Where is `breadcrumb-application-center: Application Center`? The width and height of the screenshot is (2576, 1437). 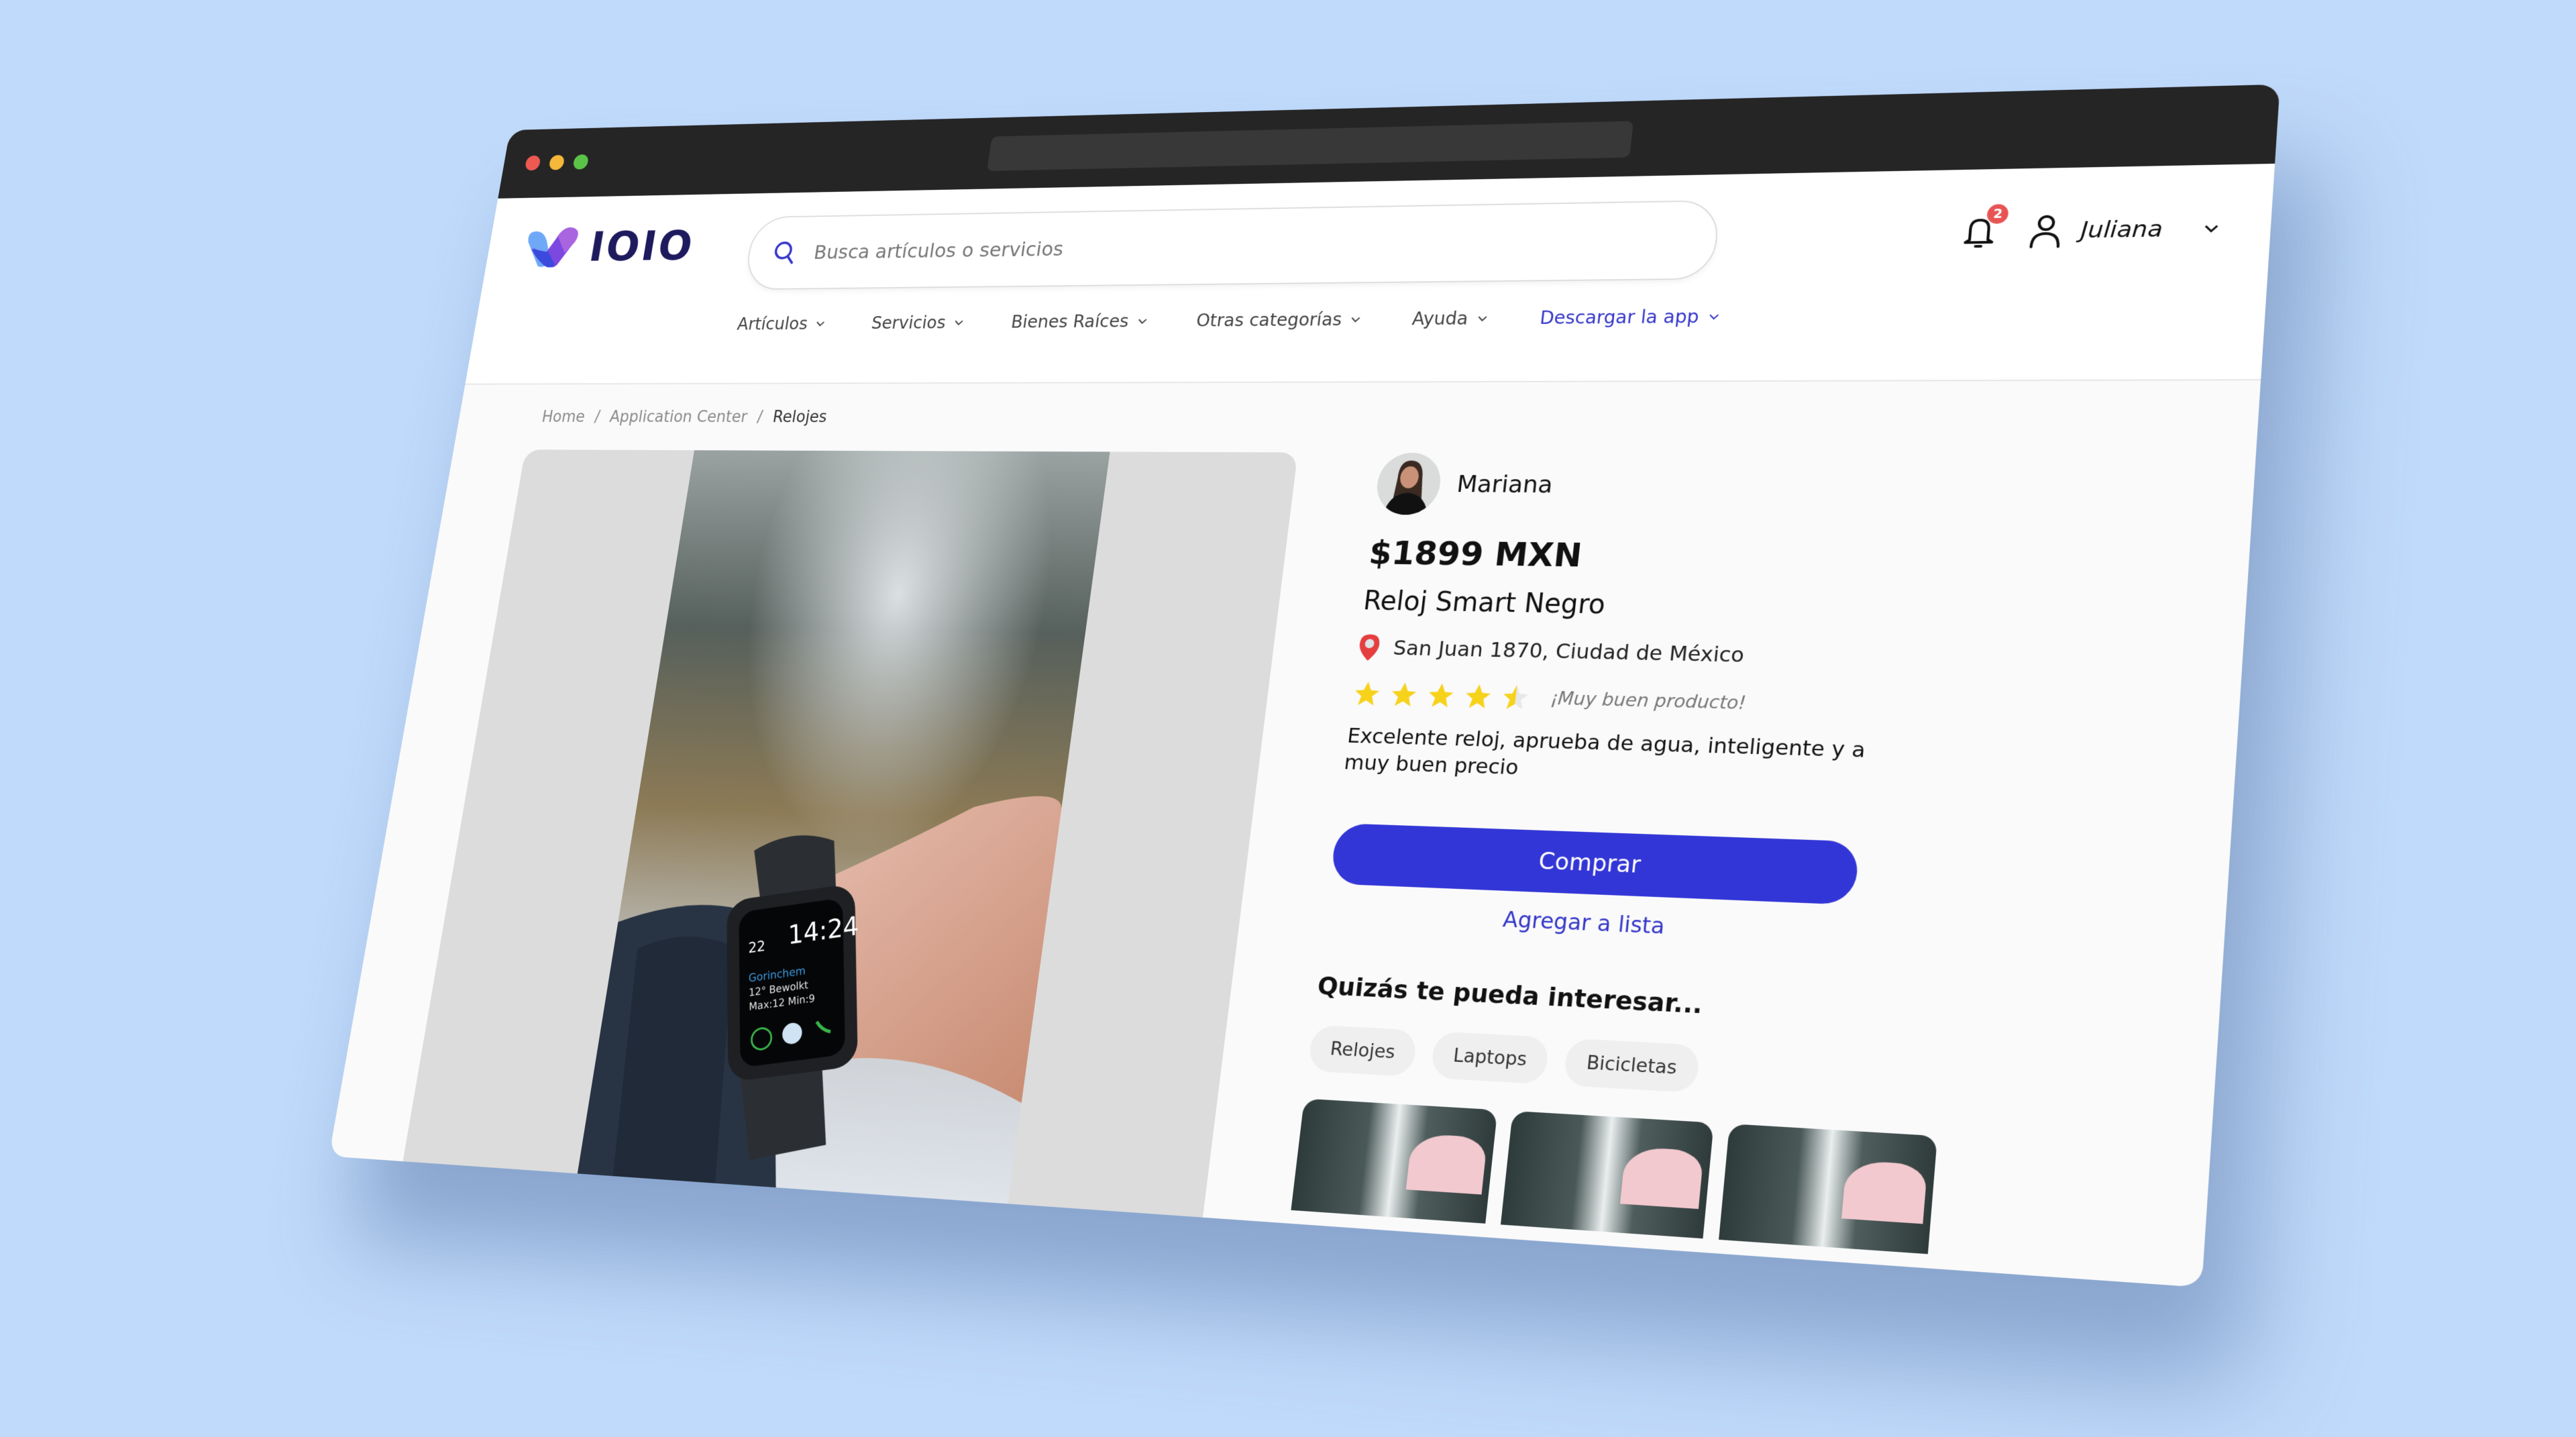
breadcrumb-application-center: Application Center is located at coordinates (678, 417).